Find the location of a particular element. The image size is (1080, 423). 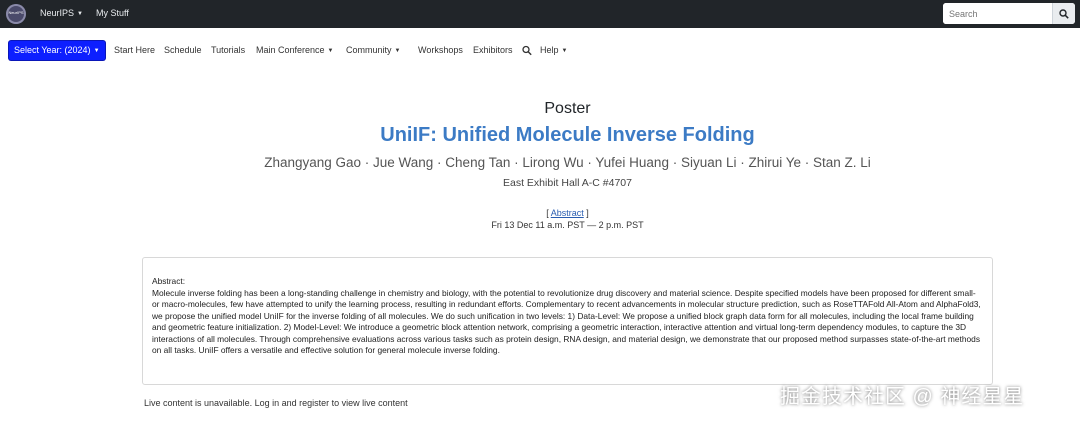

select-year-label: Select Year: (2024) is located at coordinates (52, 50).